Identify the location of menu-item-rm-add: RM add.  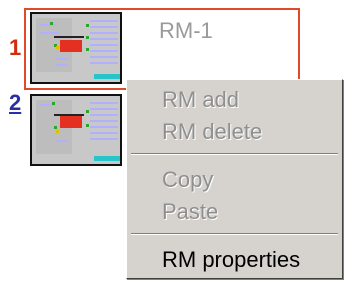
(234, 100).